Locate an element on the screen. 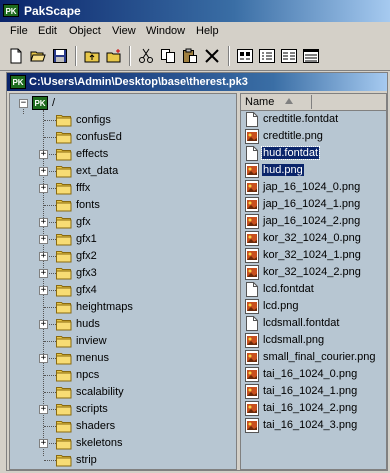 The height and width of the screenshot is (473, 390). tree-item-scripts: + scripts is located at coordinates (123, 409).